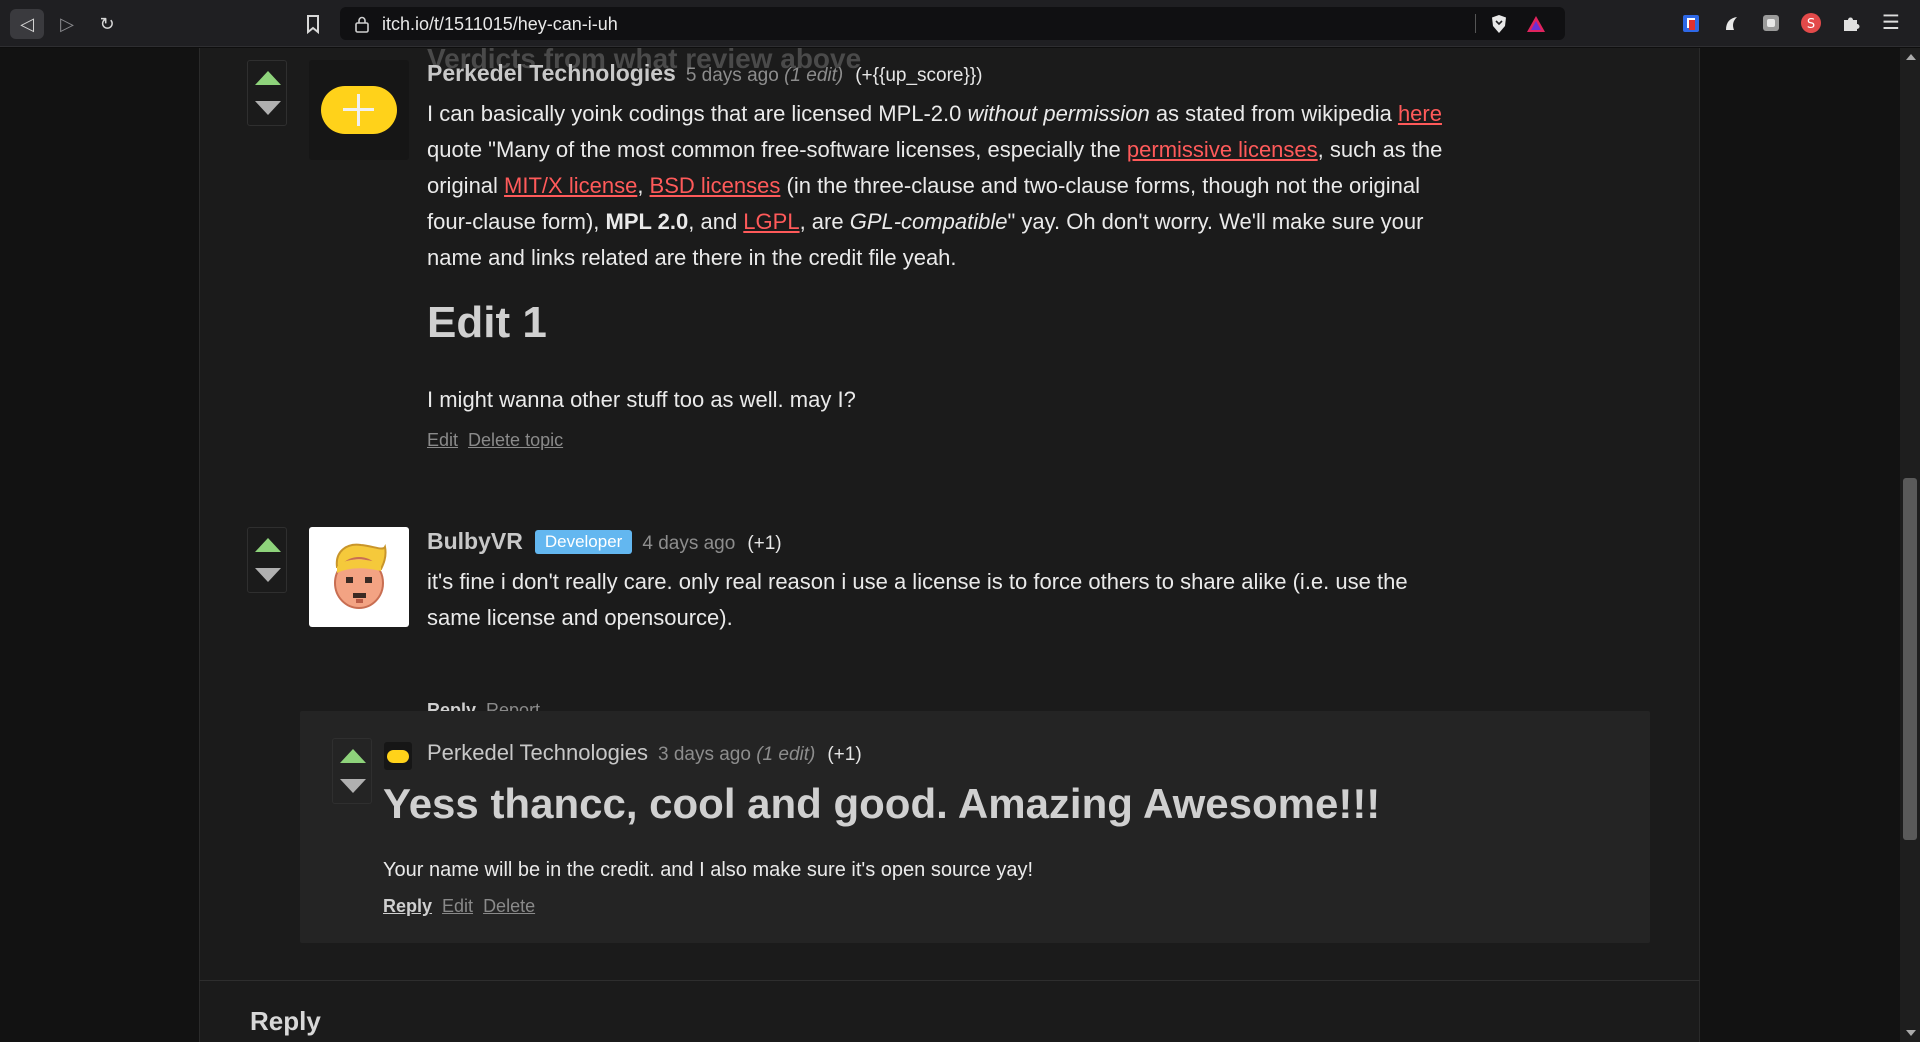  I want to click on link-here: here, so click(1420, 113).